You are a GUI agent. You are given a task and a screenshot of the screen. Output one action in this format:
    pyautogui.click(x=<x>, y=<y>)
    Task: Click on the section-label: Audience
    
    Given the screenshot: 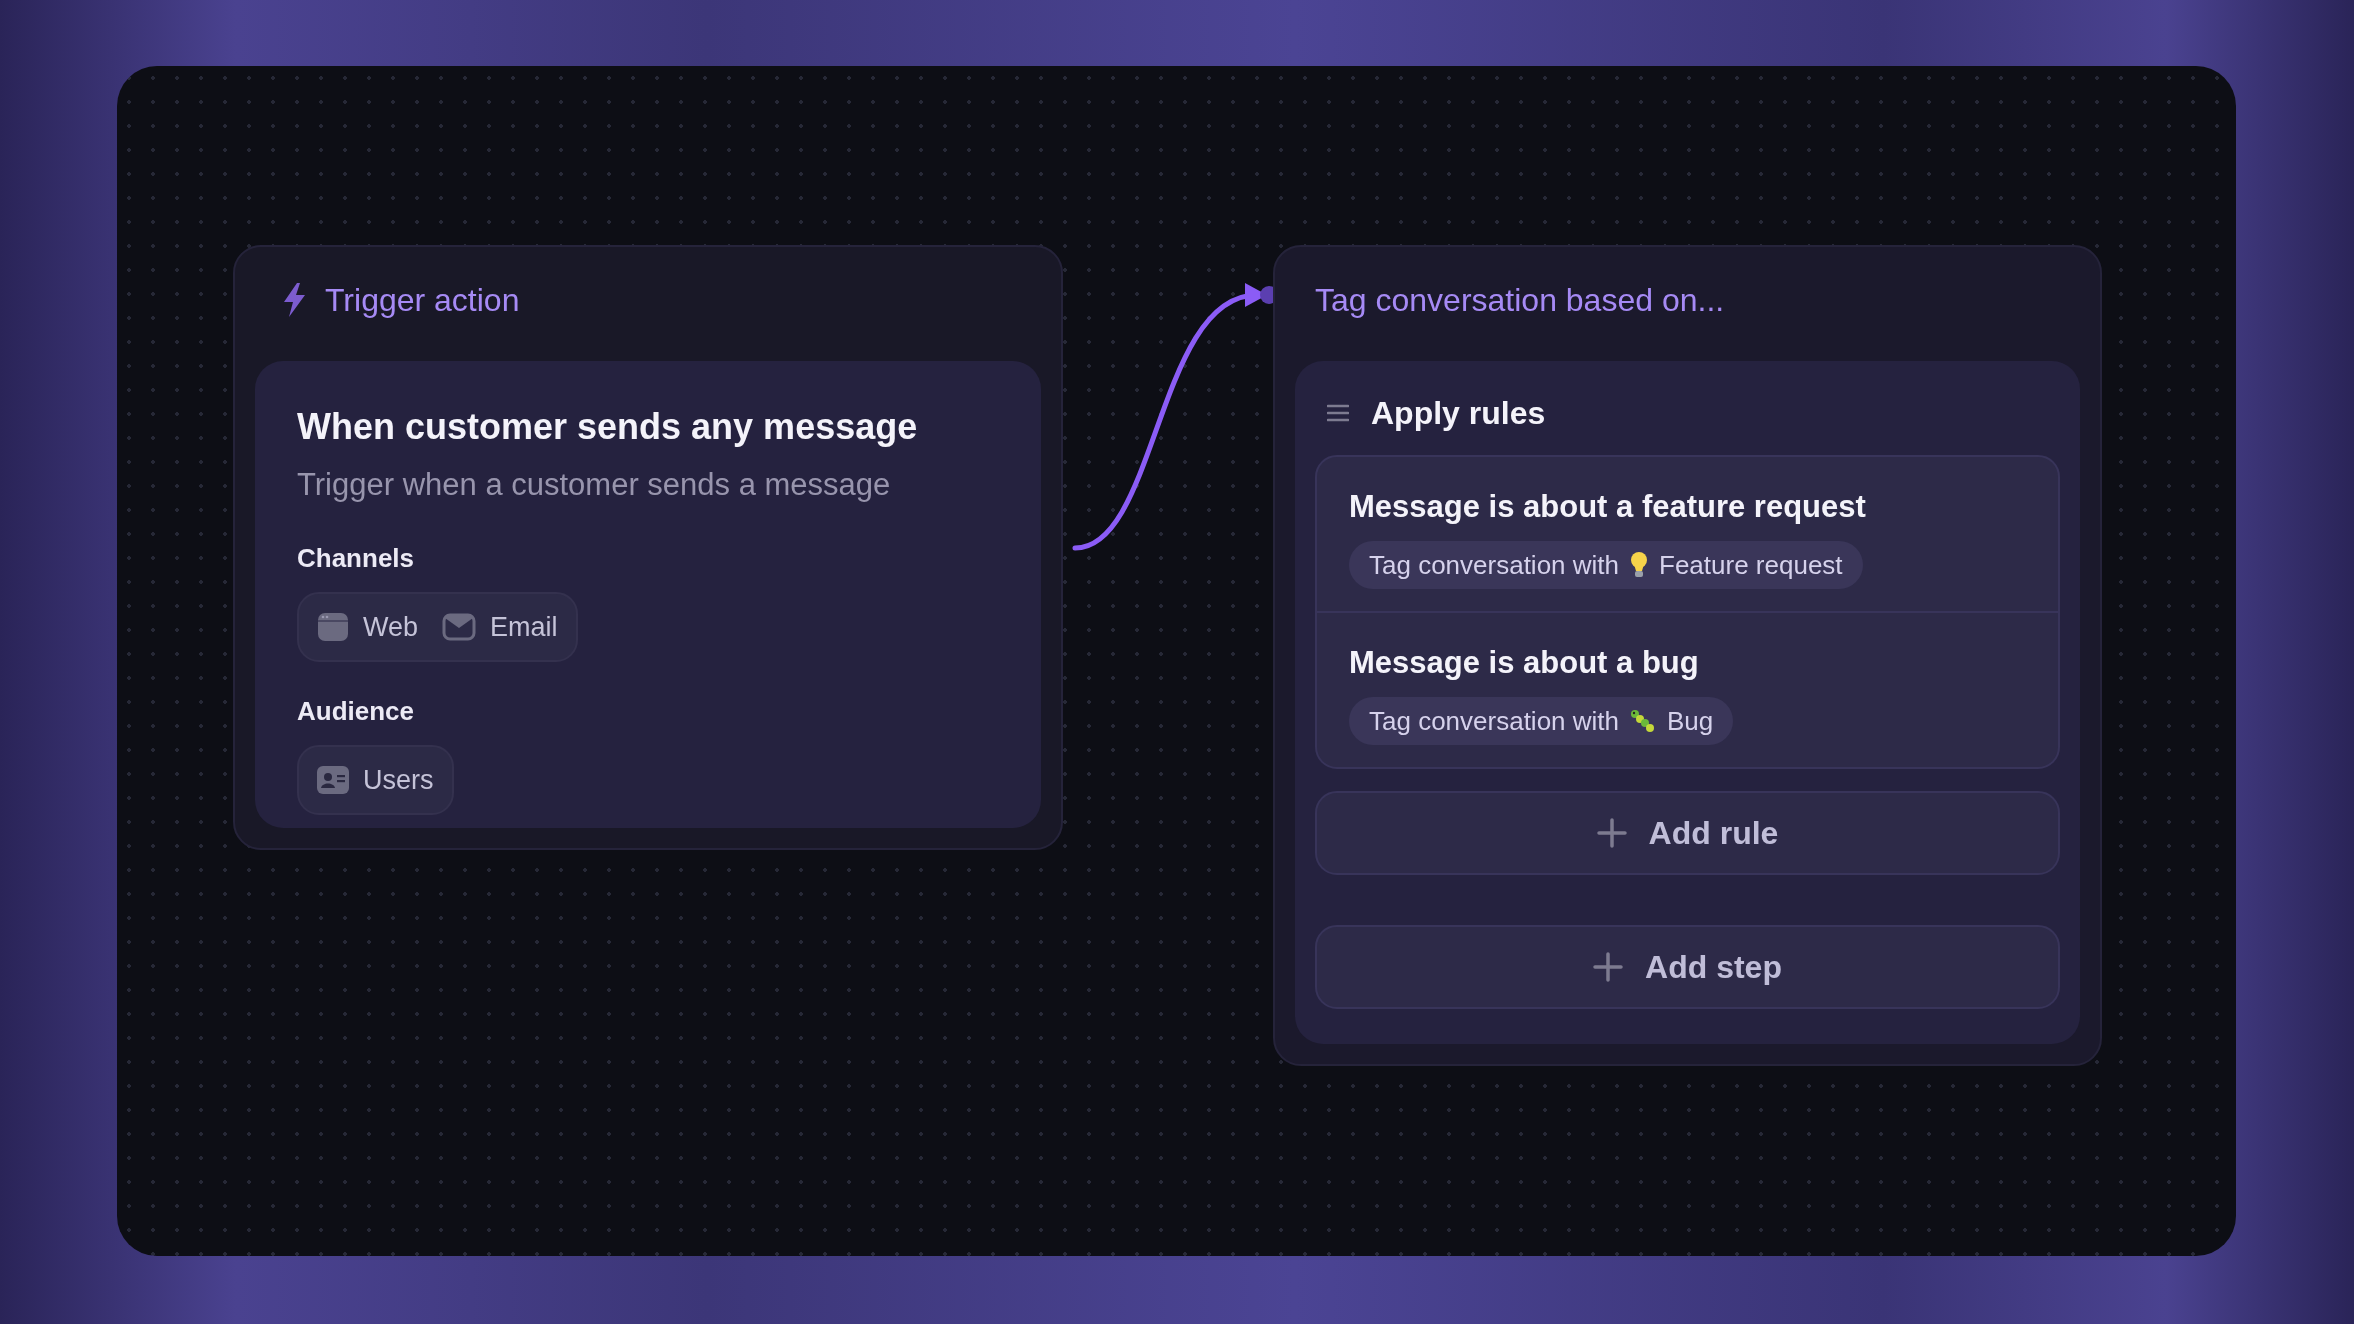 What is the action you would take?
    pyautogui.click(x=356, y=711)
    